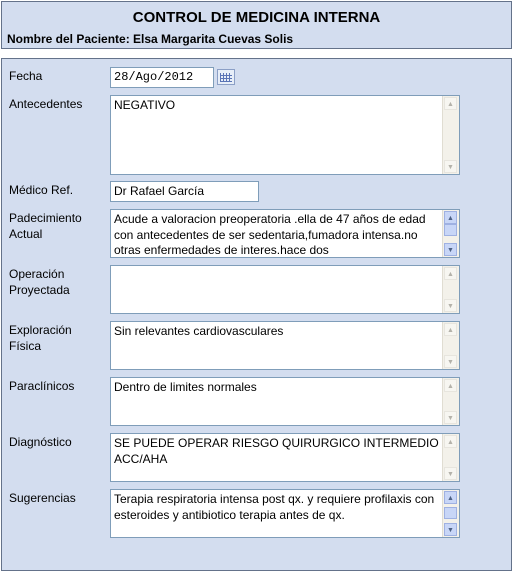  Describe the element at coordinates (45, 218) in the screenshot. I see `padecimiento-label-line1: Padecimiento` at that location.